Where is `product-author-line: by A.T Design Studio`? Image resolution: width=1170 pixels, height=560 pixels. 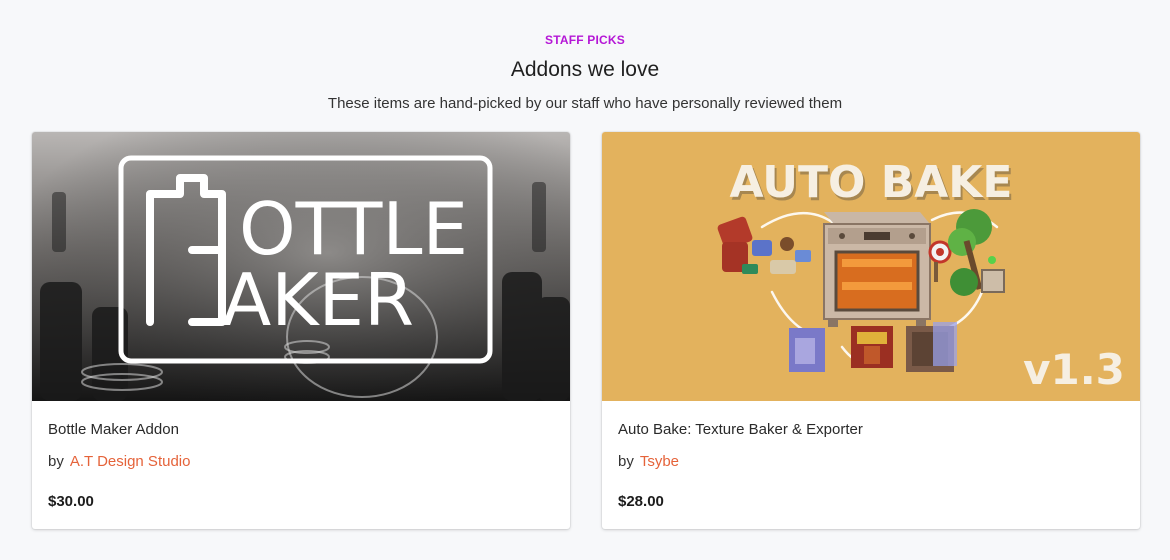 product-author-line: by A.T Design Studio is located at coordinates (119, 461).